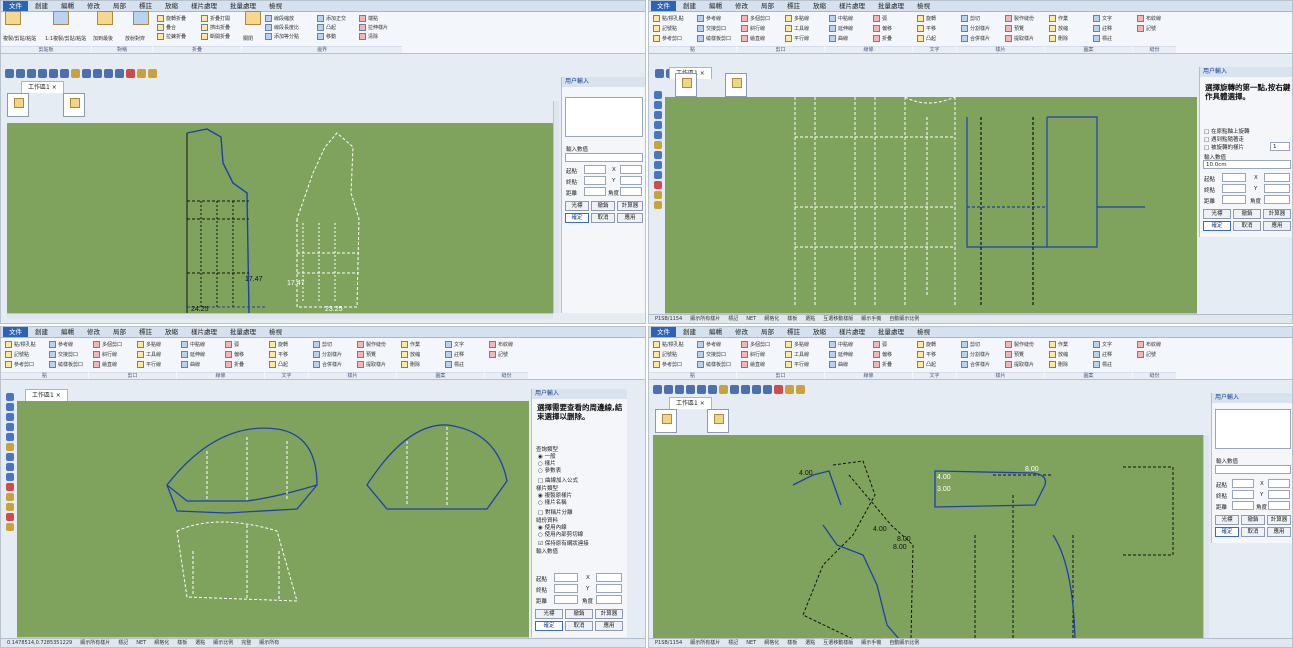 This screenshot has width=1293, height=648. I want to click on ribbon-button: 中點線, so click(193, 344).